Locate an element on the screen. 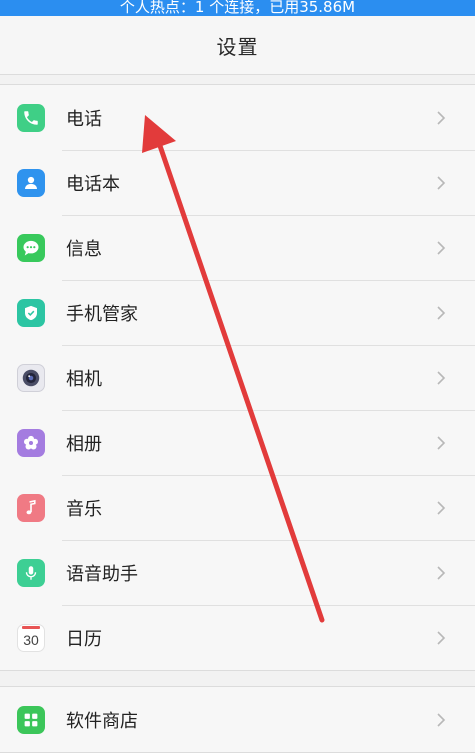 The image size is (475, 753). page-title: 设置 is located at coordinates (237, 46).